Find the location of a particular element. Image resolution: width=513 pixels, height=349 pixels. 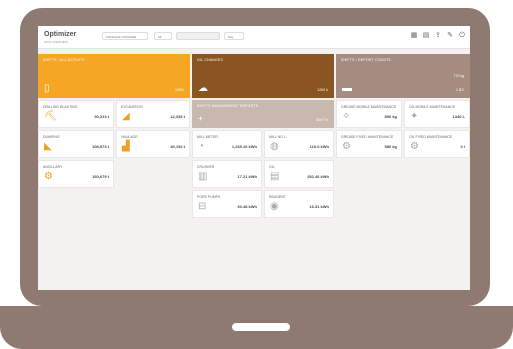

tile-oil-changes: OIL CHANGES ☁ 1200 h is located at coordinates (263, 76).